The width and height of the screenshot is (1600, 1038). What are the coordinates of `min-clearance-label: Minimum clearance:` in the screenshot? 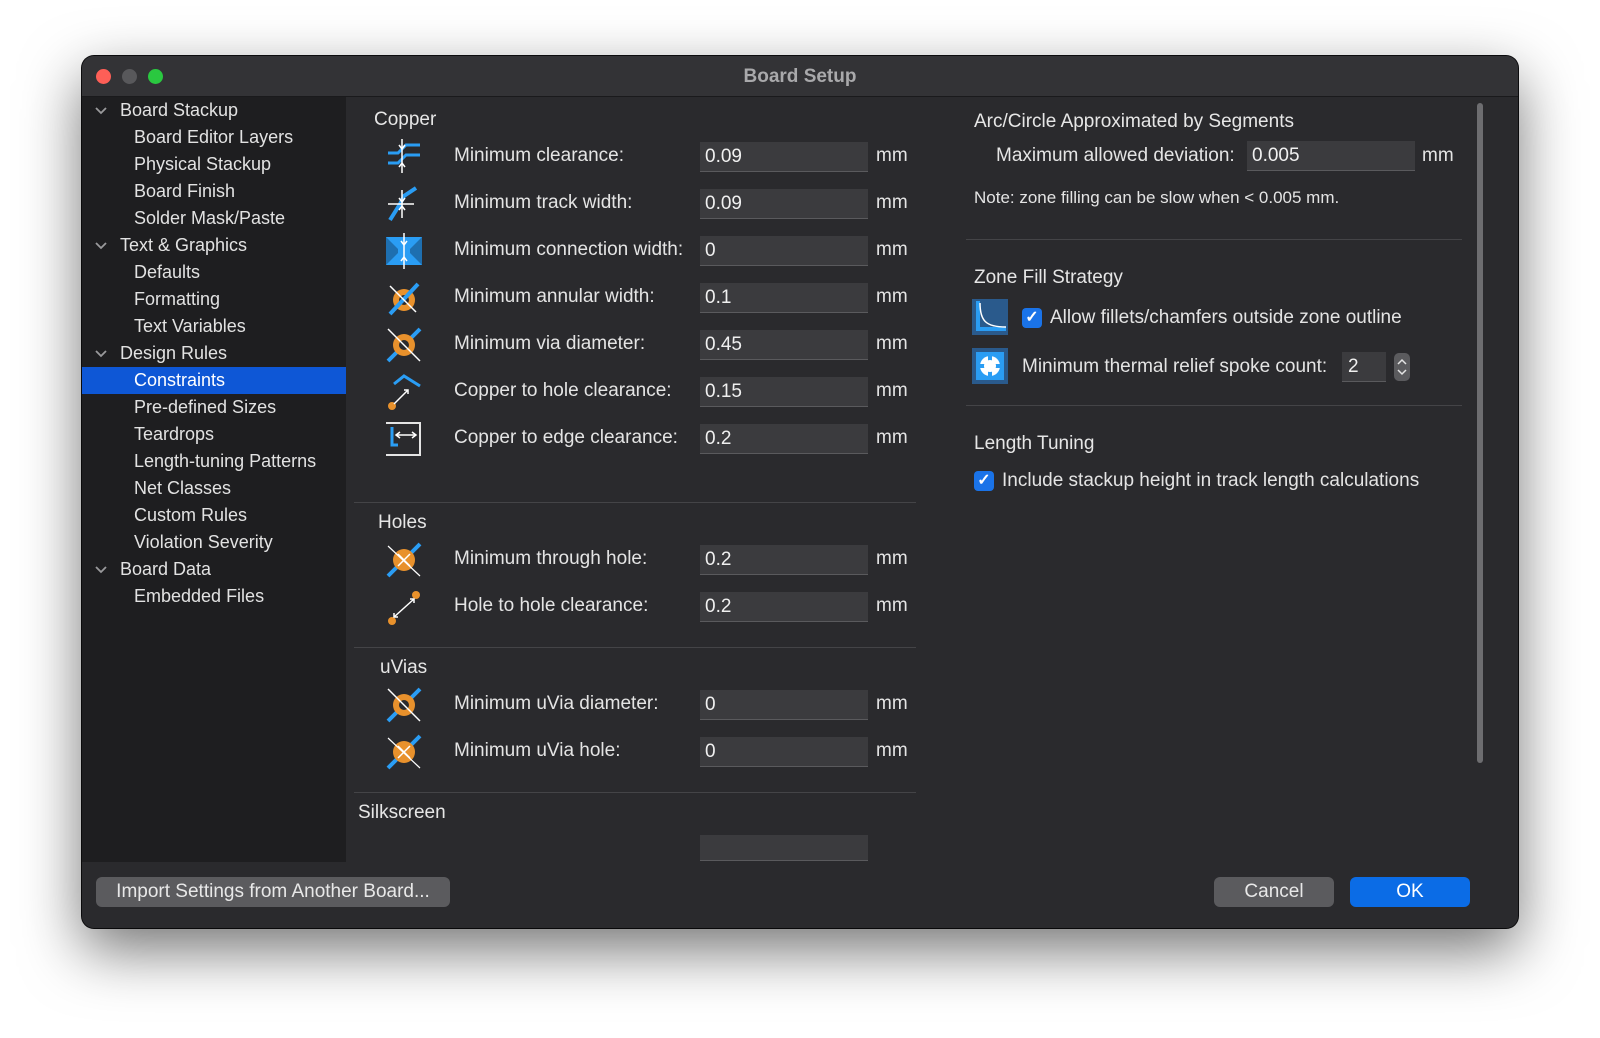 It's located at (539, 155).